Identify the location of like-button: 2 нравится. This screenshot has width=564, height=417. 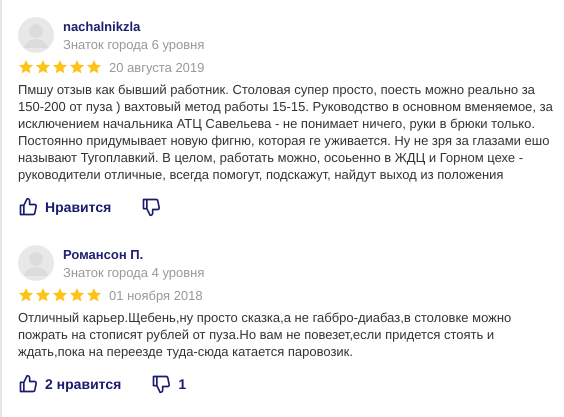
(70, 384).